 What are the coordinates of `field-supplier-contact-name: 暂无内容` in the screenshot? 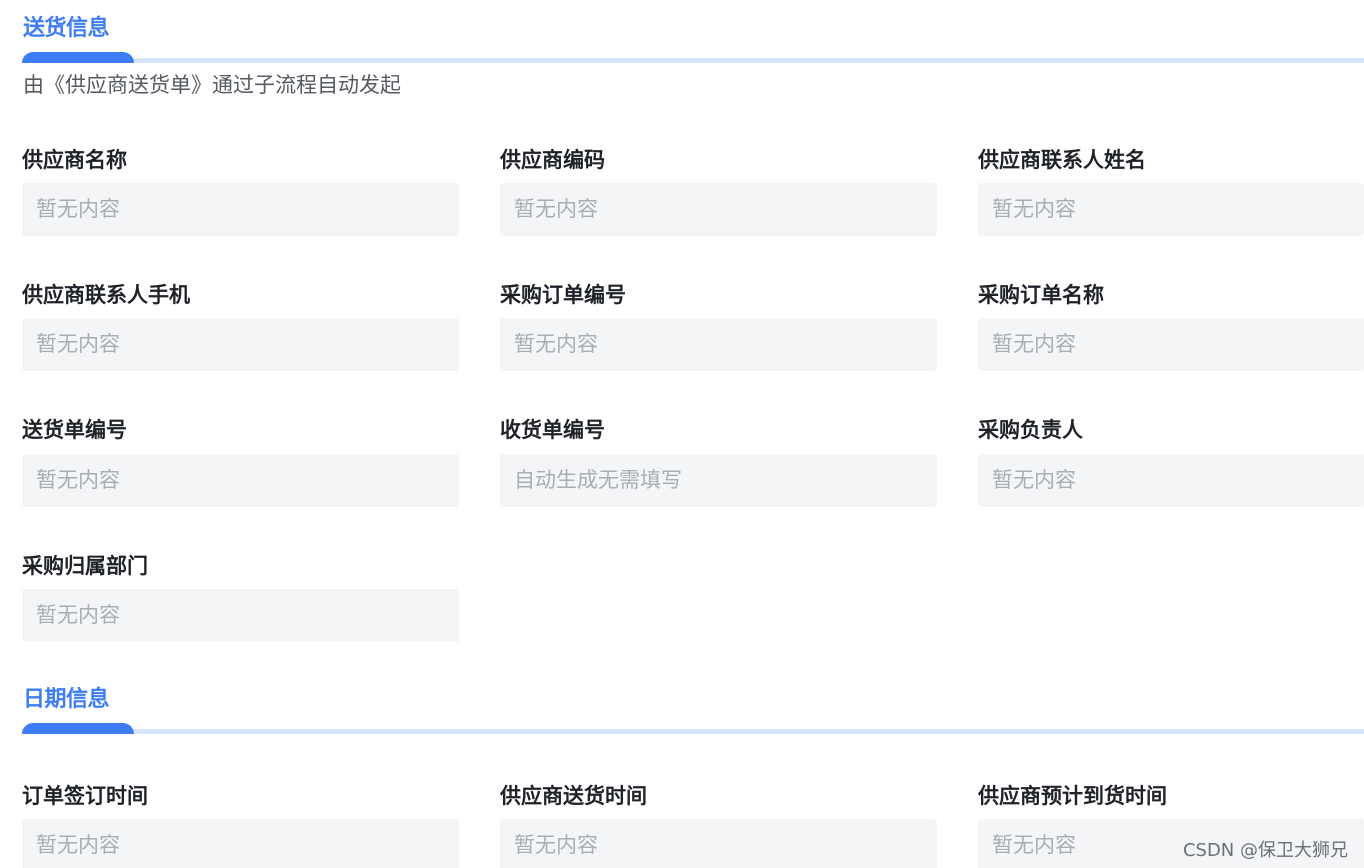 It's located at (1171, 209).